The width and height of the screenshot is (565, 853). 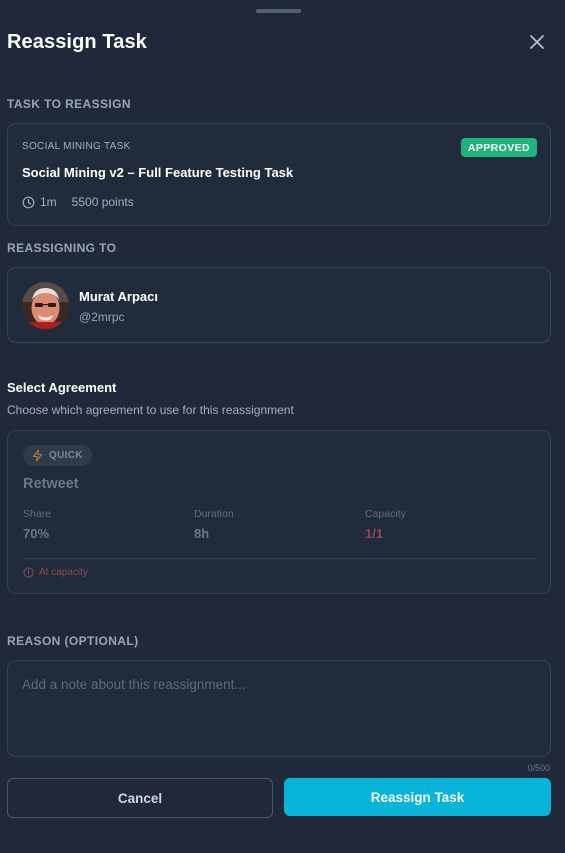 I want to click on close-button, so click(x=537, y=42).